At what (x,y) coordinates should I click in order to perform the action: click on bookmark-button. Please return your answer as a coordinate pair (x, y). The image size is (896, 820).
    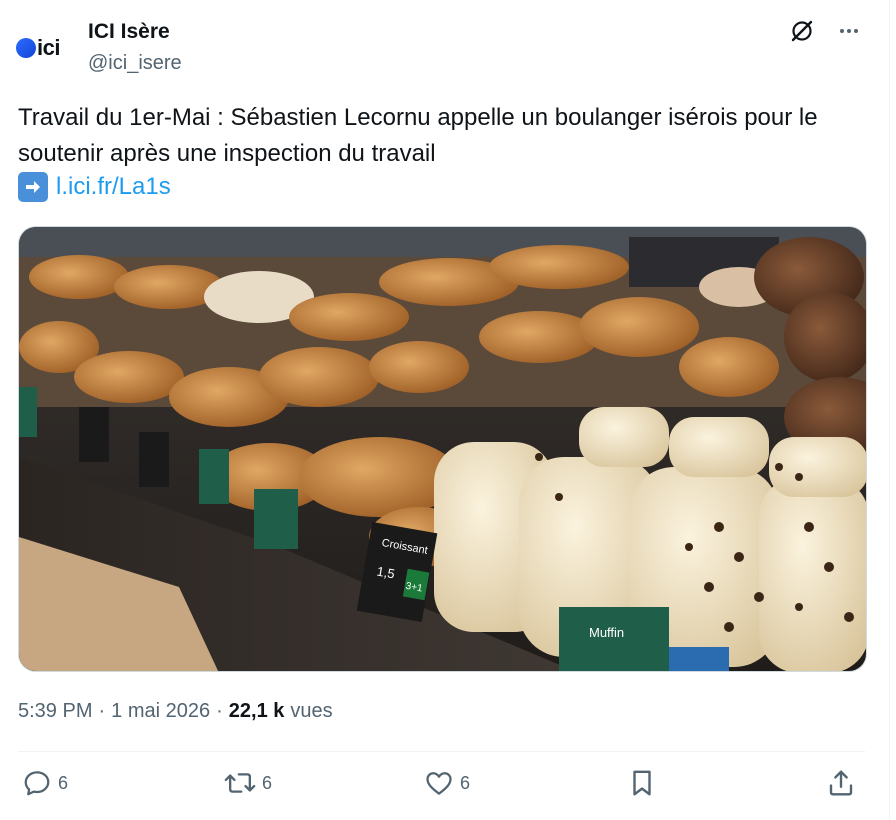
    Looking at the image, I should click on (642, 783).